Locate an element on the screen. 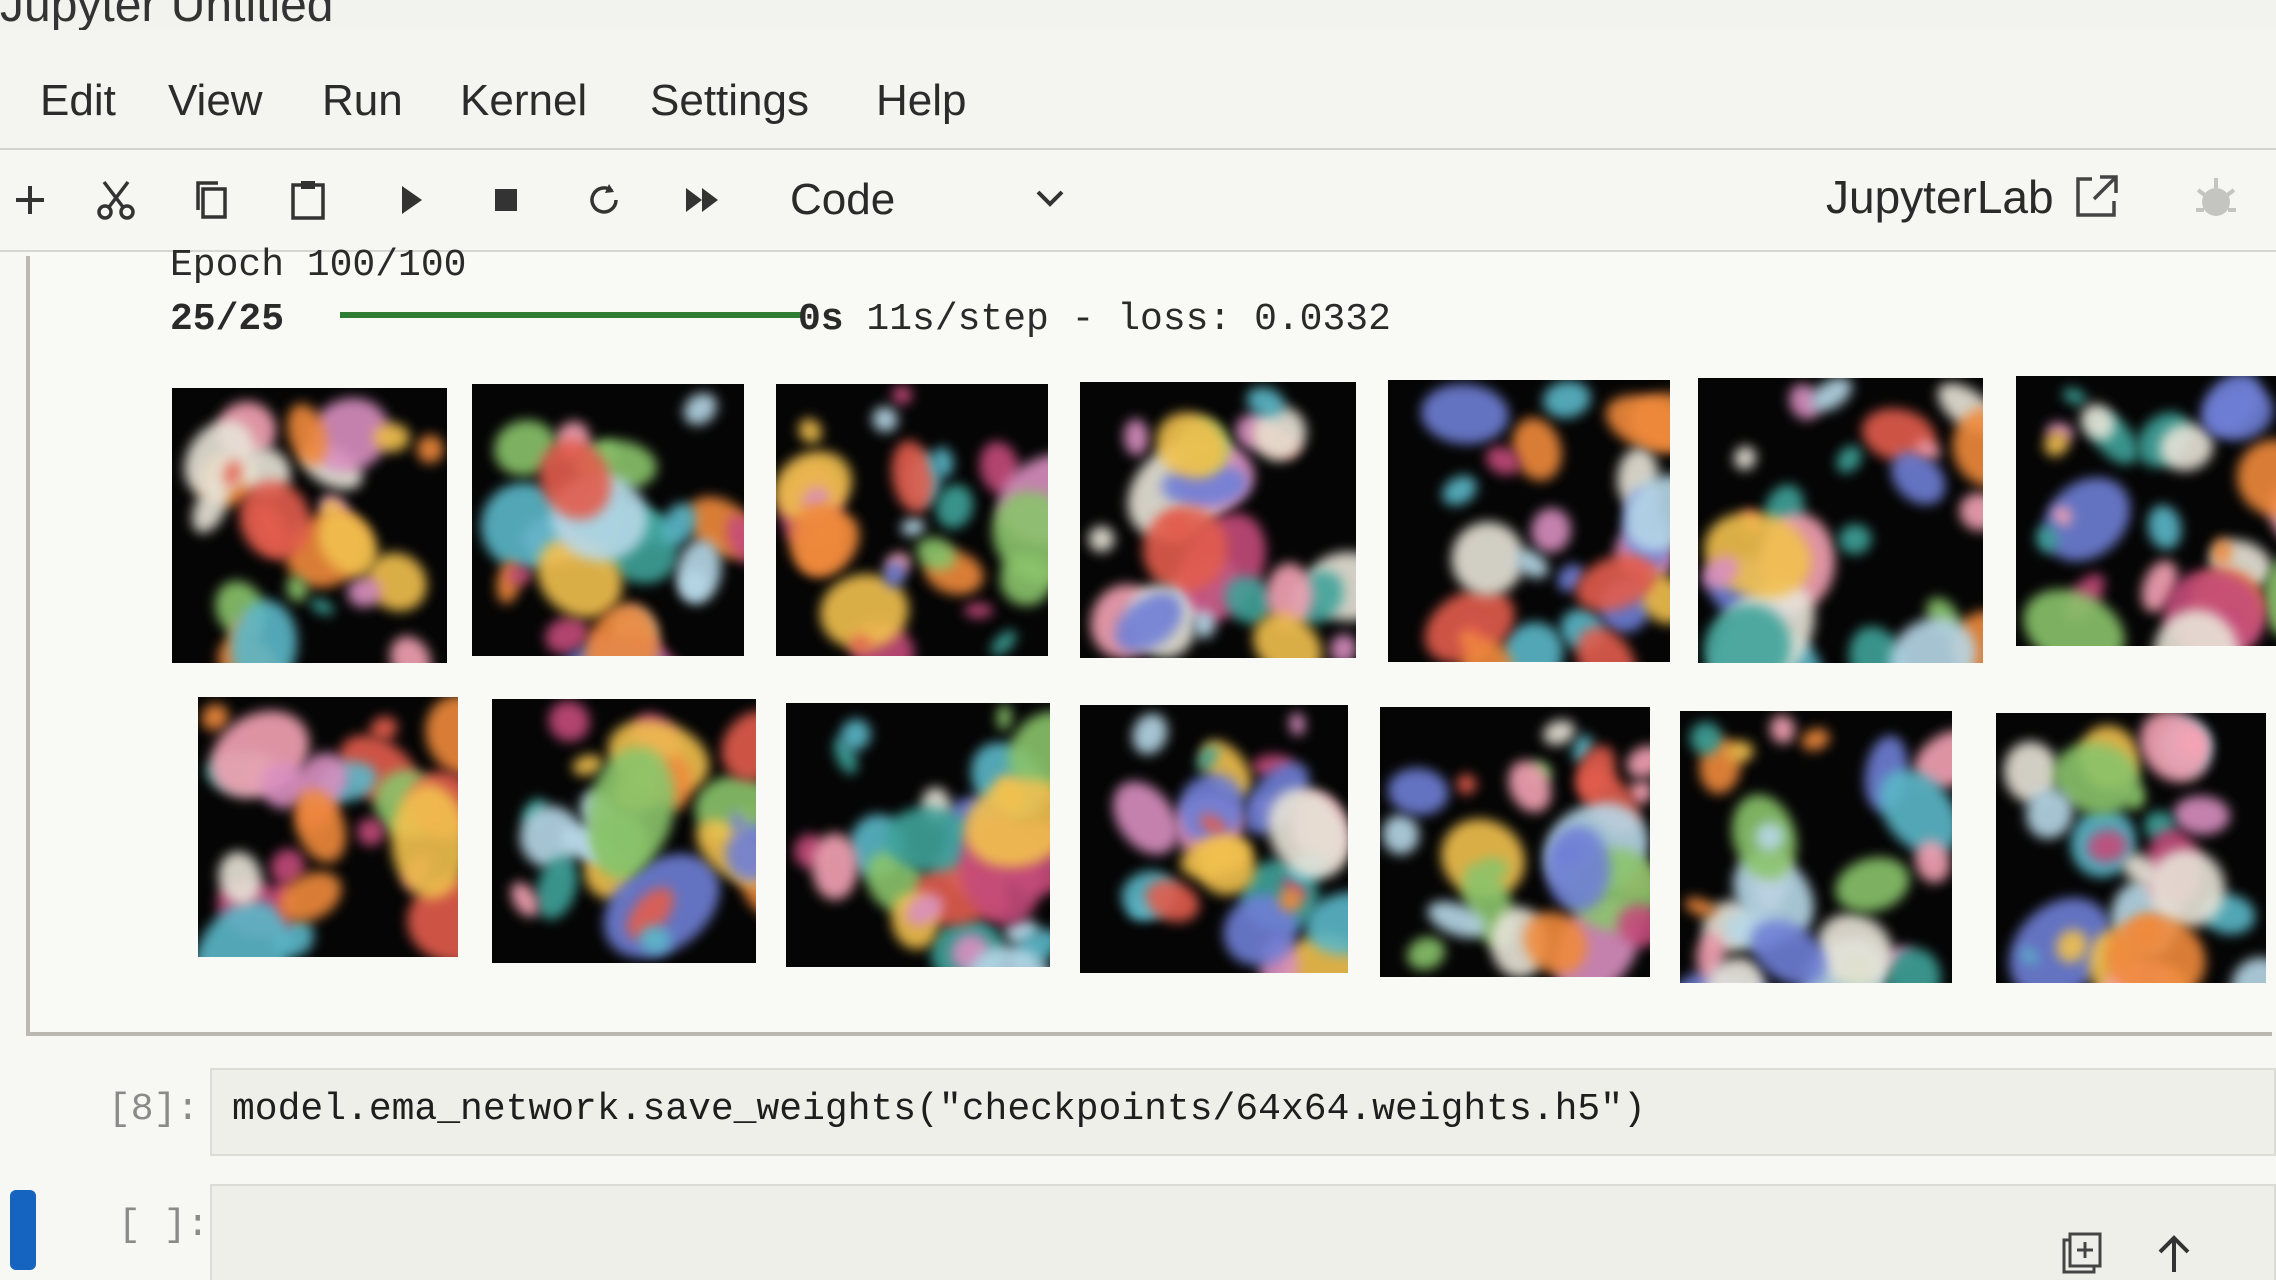 Image resolution: width=2276 pixels, height=1280 pixels. jupyterlab-label: JupyterLab is located at coordinates (1940, 197).